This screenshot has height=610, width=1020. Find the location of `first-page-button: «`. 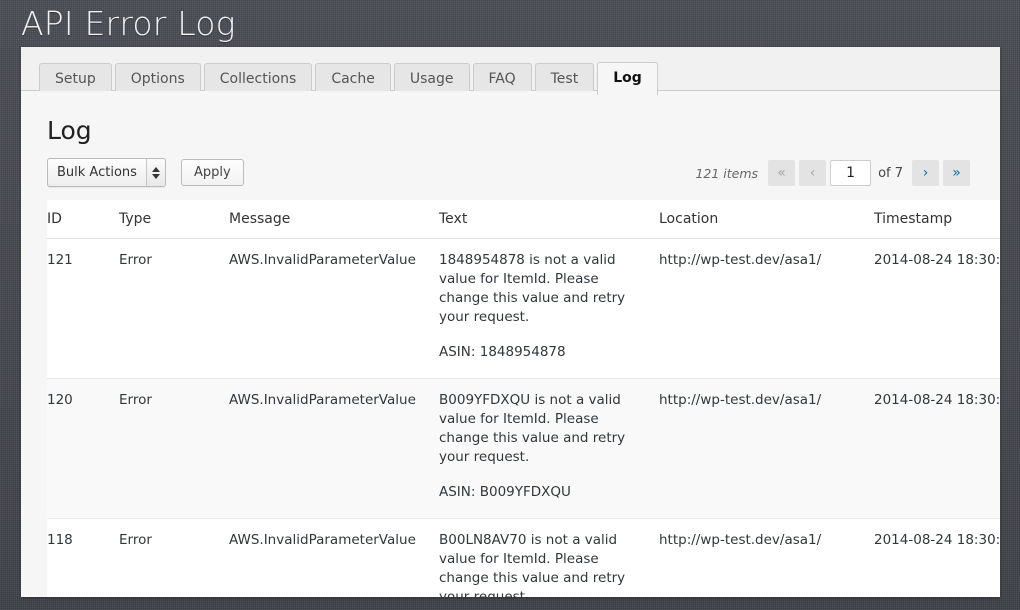

first-page-button: « is located at coordinates (782, 173).